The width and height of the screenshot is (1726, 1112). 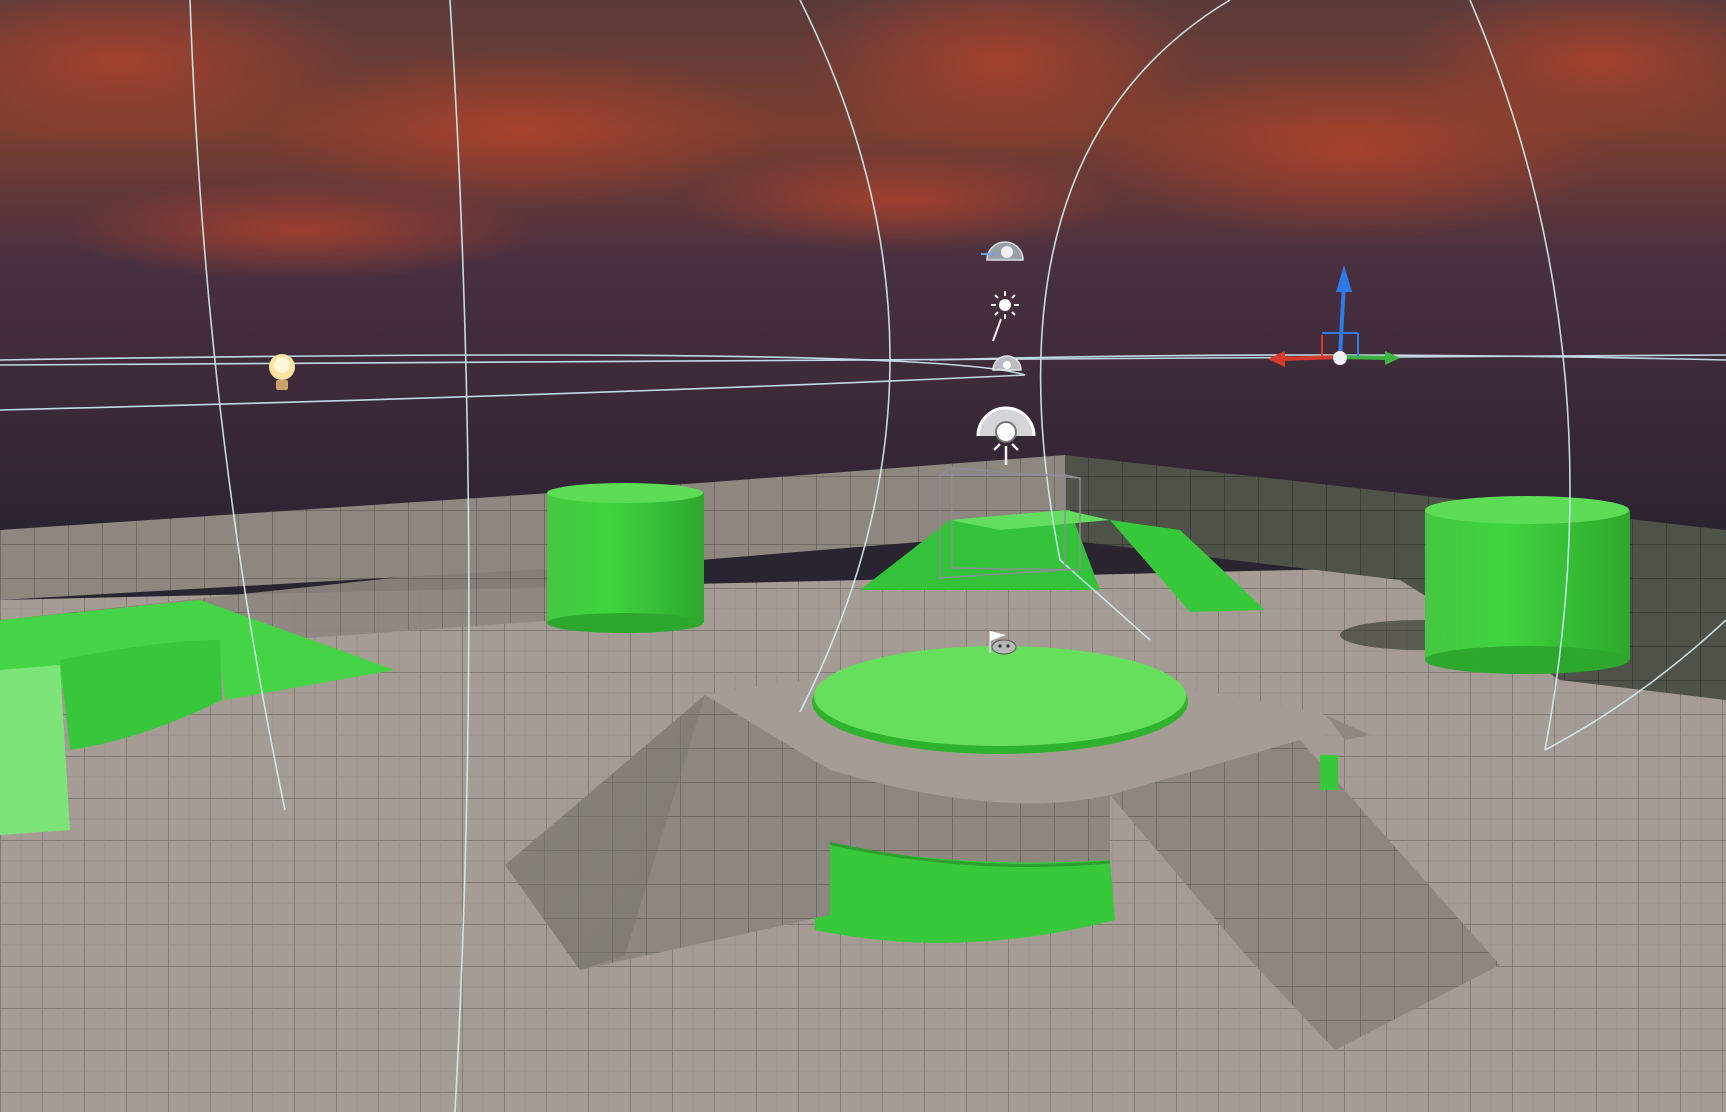 I want to click on green-cylinder-back-left, so click(x=625, y=558).